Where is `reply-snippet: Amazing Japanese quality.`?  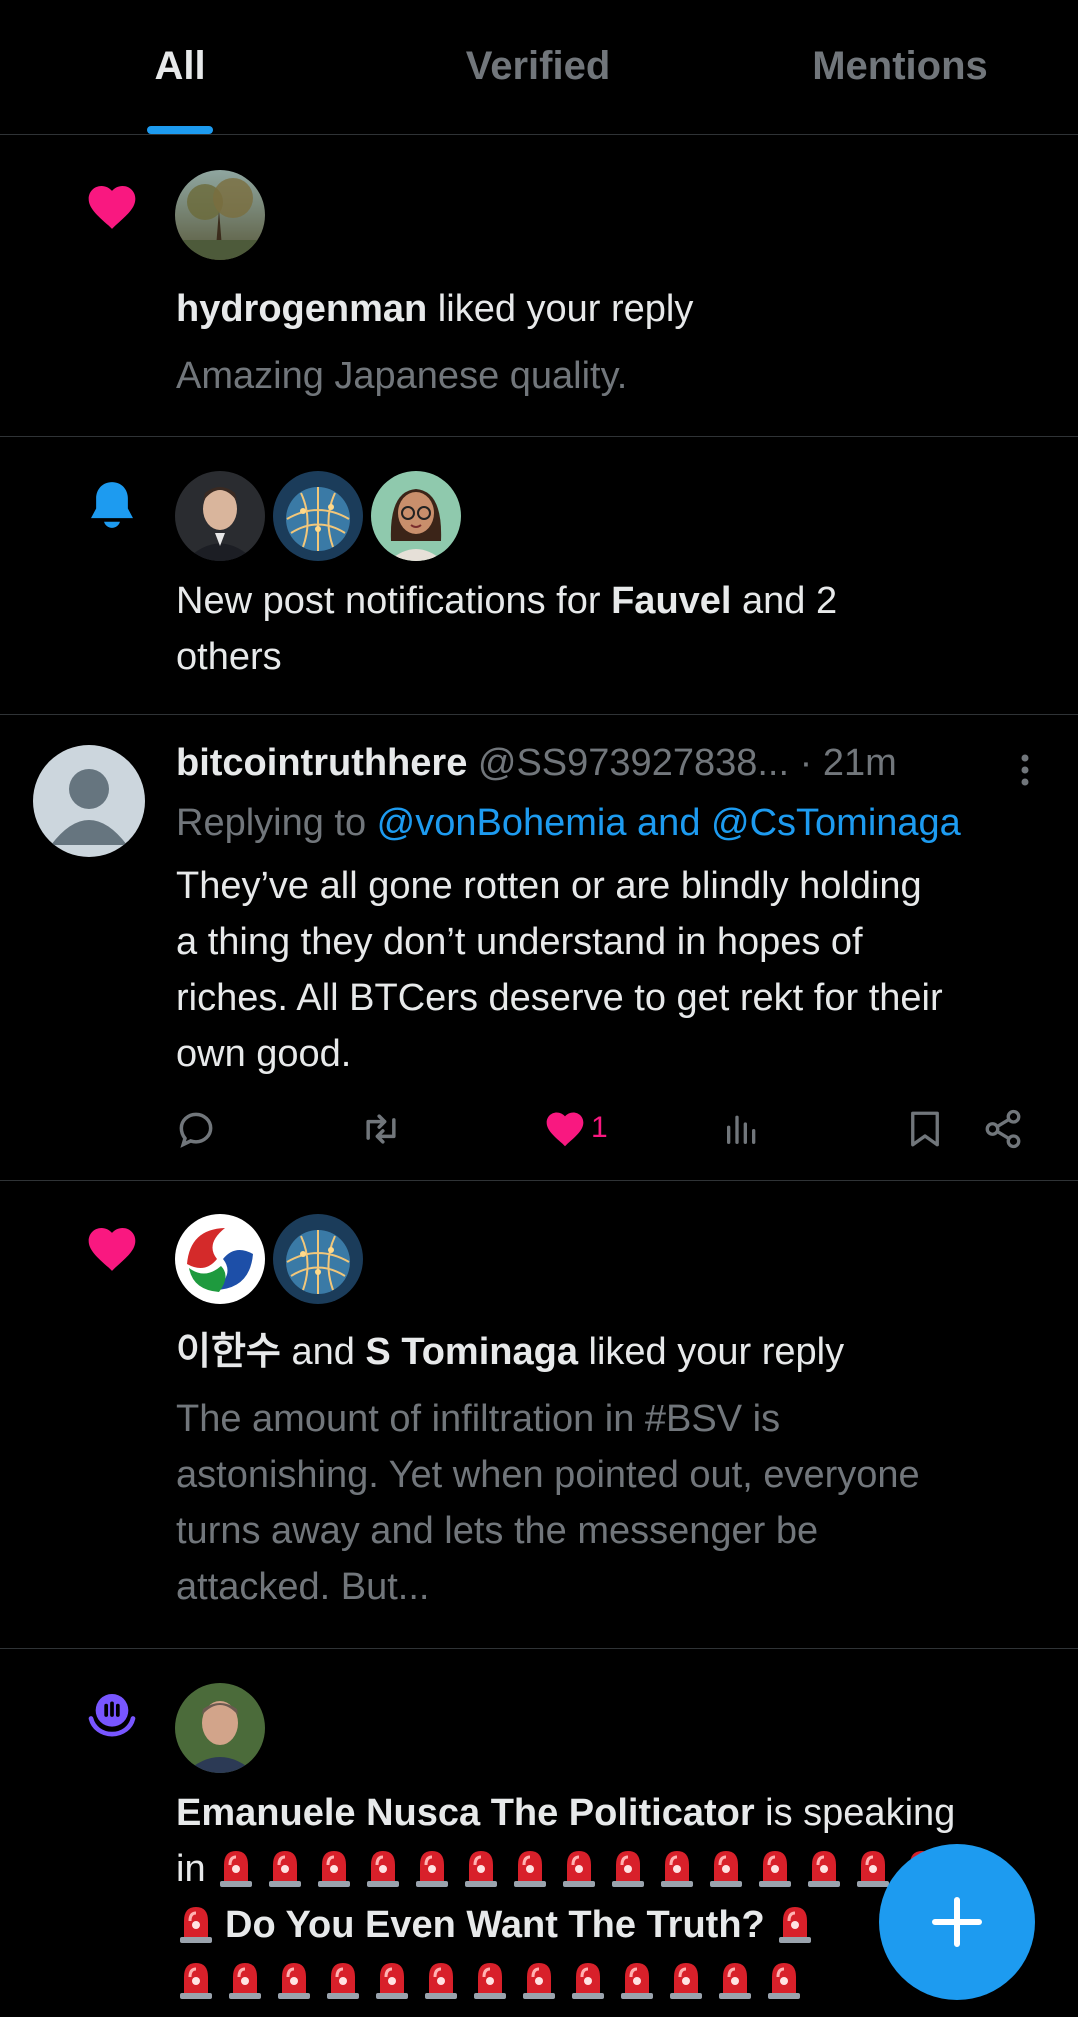
reply-snippet: Amazing Japanese quality. is located at coordinates (402, 376).